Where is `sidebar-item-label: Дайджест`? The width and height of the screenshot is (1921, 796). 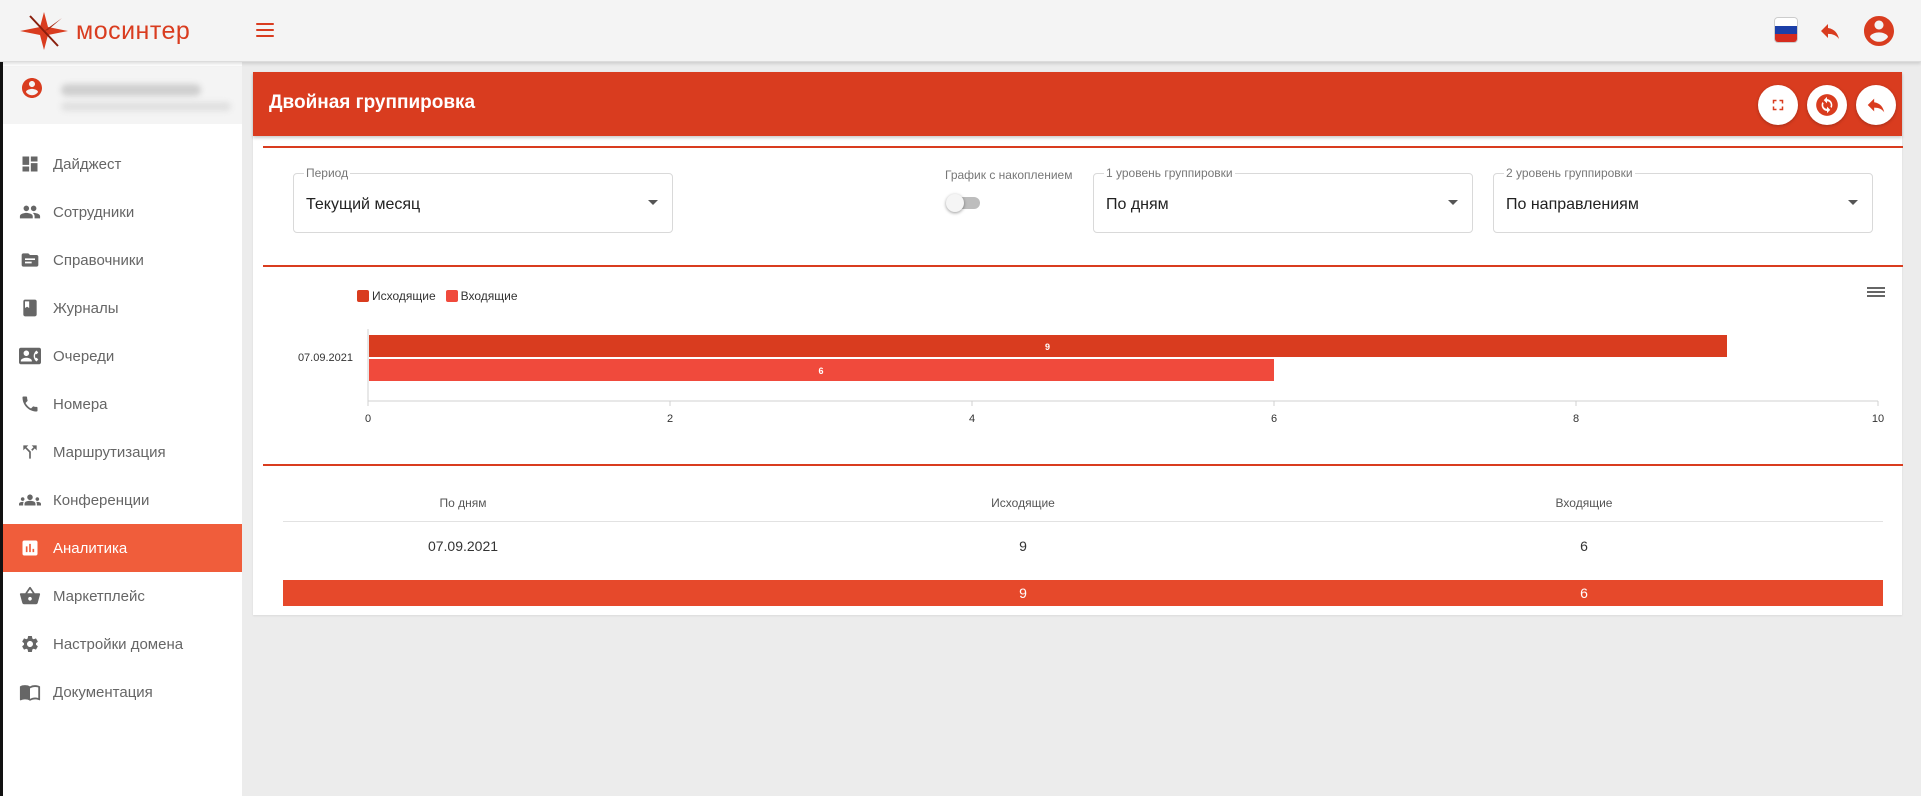 sidebar-item-label: Дайджест is located at coordinates (87, 164).